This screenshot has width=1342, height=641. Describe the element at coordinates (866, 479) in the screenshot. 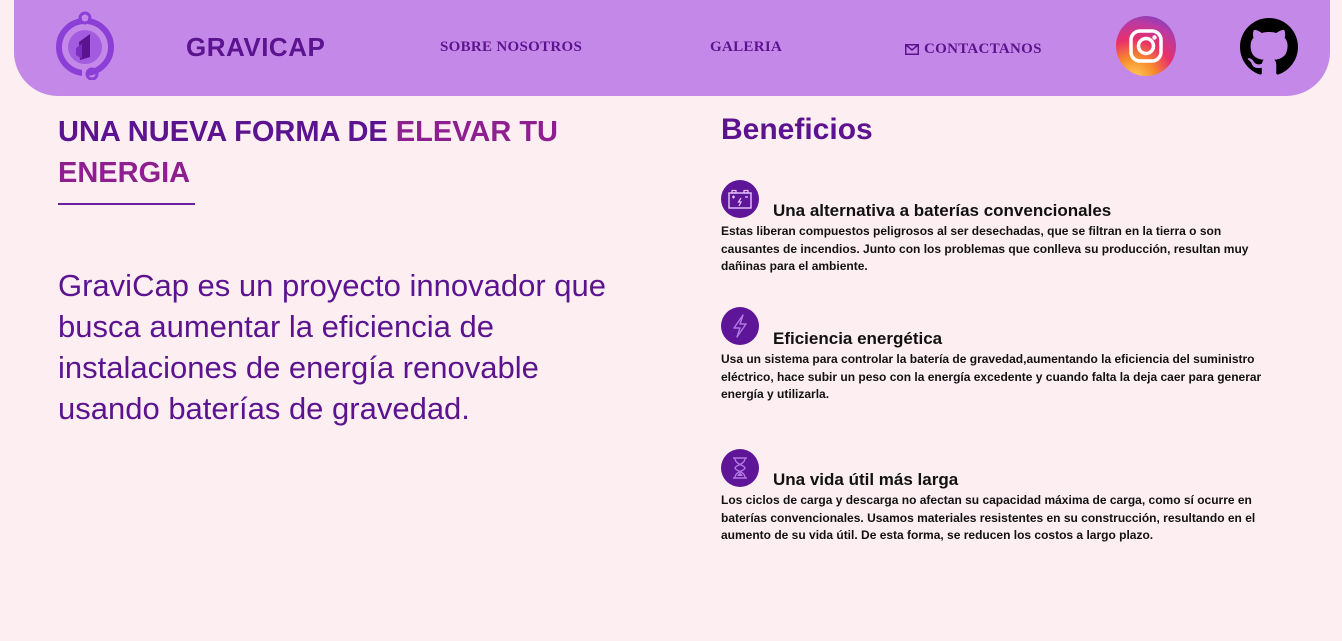

I see `benefit-title: Una vida útil más larga` at that location.